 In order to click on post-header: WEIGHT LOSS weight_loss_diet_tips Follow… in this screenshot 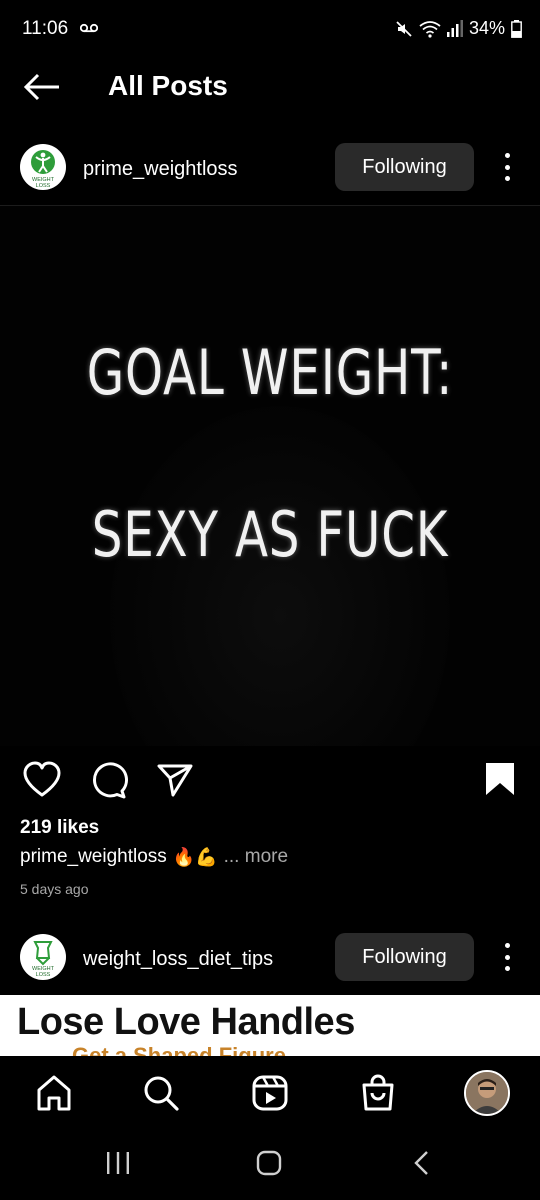, I will do `click(270, 957)`.